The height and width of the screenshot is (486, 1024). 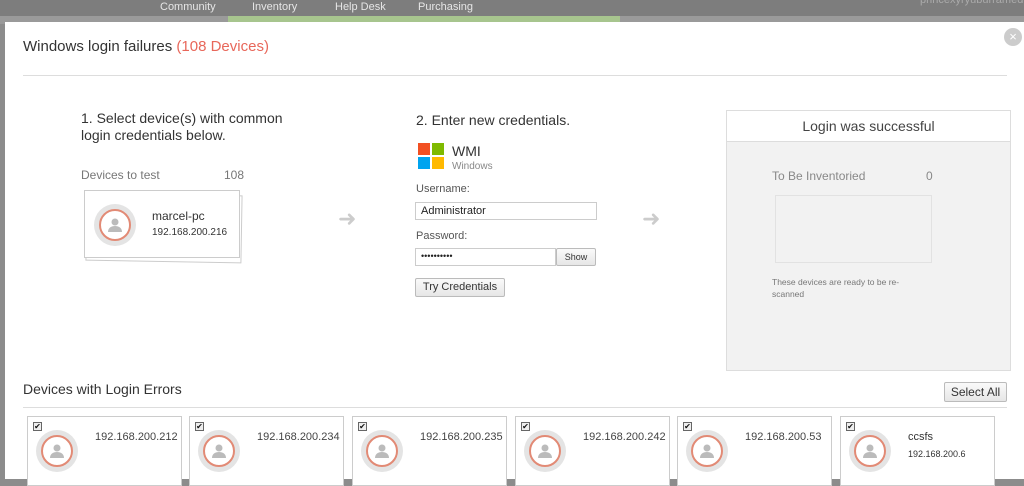 What do you see at coordinates (120, 175) in the screenshot?
I see `devices-to-test-label: Devices to test` at bounding box center [120, 175].